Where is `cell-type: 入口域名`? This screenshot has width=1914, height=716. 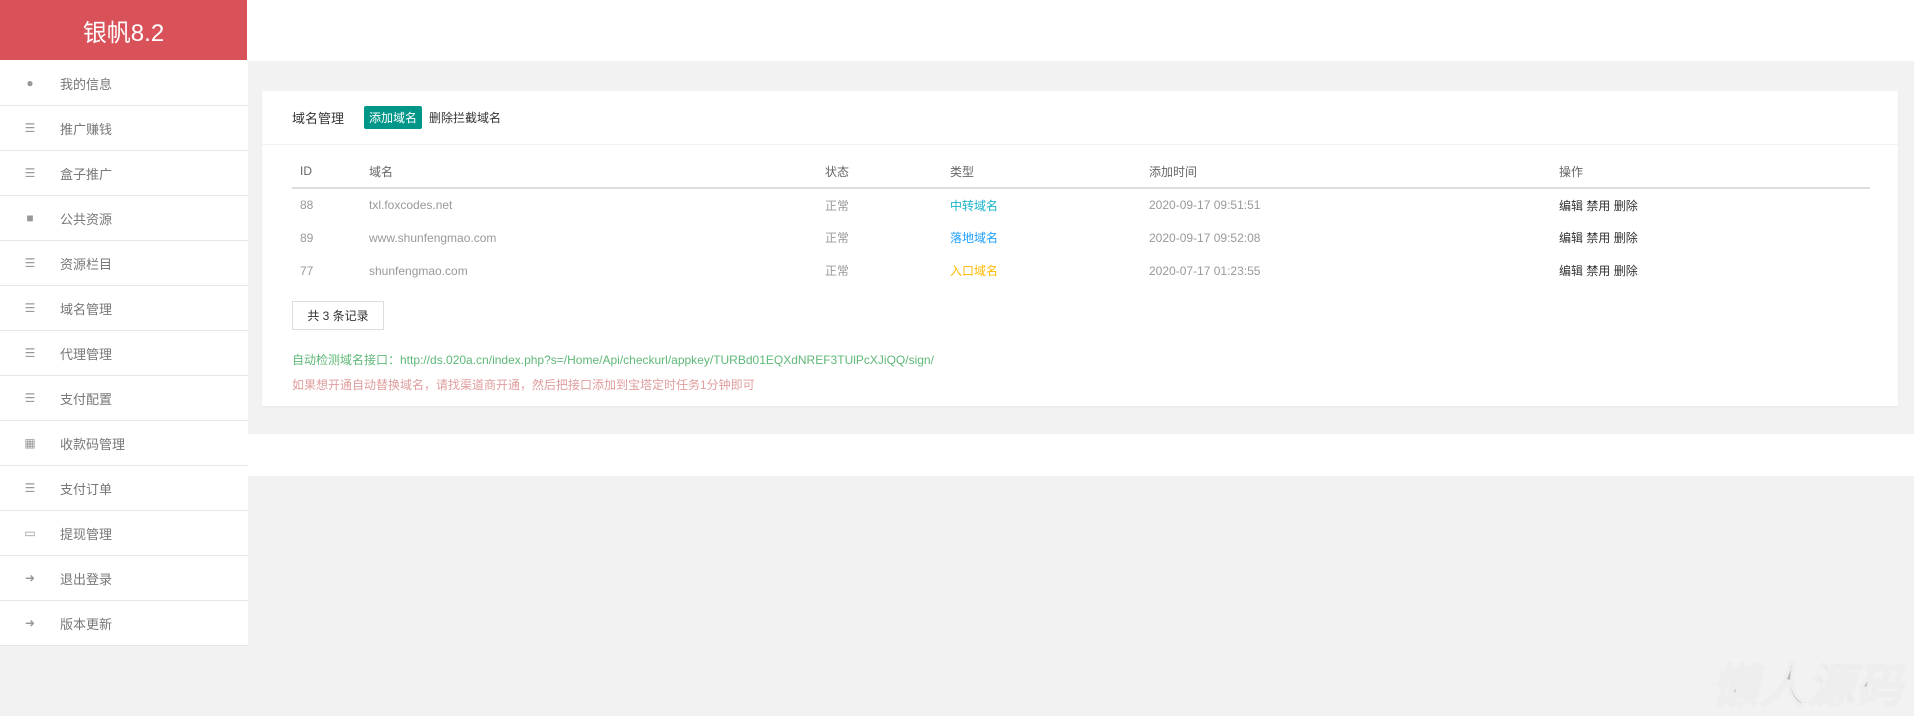 cell-type: 入口域名 is located at coordinates (974, 271).